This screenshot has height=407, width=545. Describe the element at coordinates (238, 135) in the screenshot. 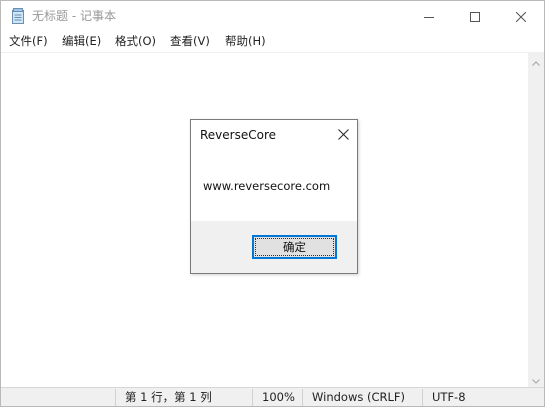

I see `dialog-title: ReverseCore` at that location.